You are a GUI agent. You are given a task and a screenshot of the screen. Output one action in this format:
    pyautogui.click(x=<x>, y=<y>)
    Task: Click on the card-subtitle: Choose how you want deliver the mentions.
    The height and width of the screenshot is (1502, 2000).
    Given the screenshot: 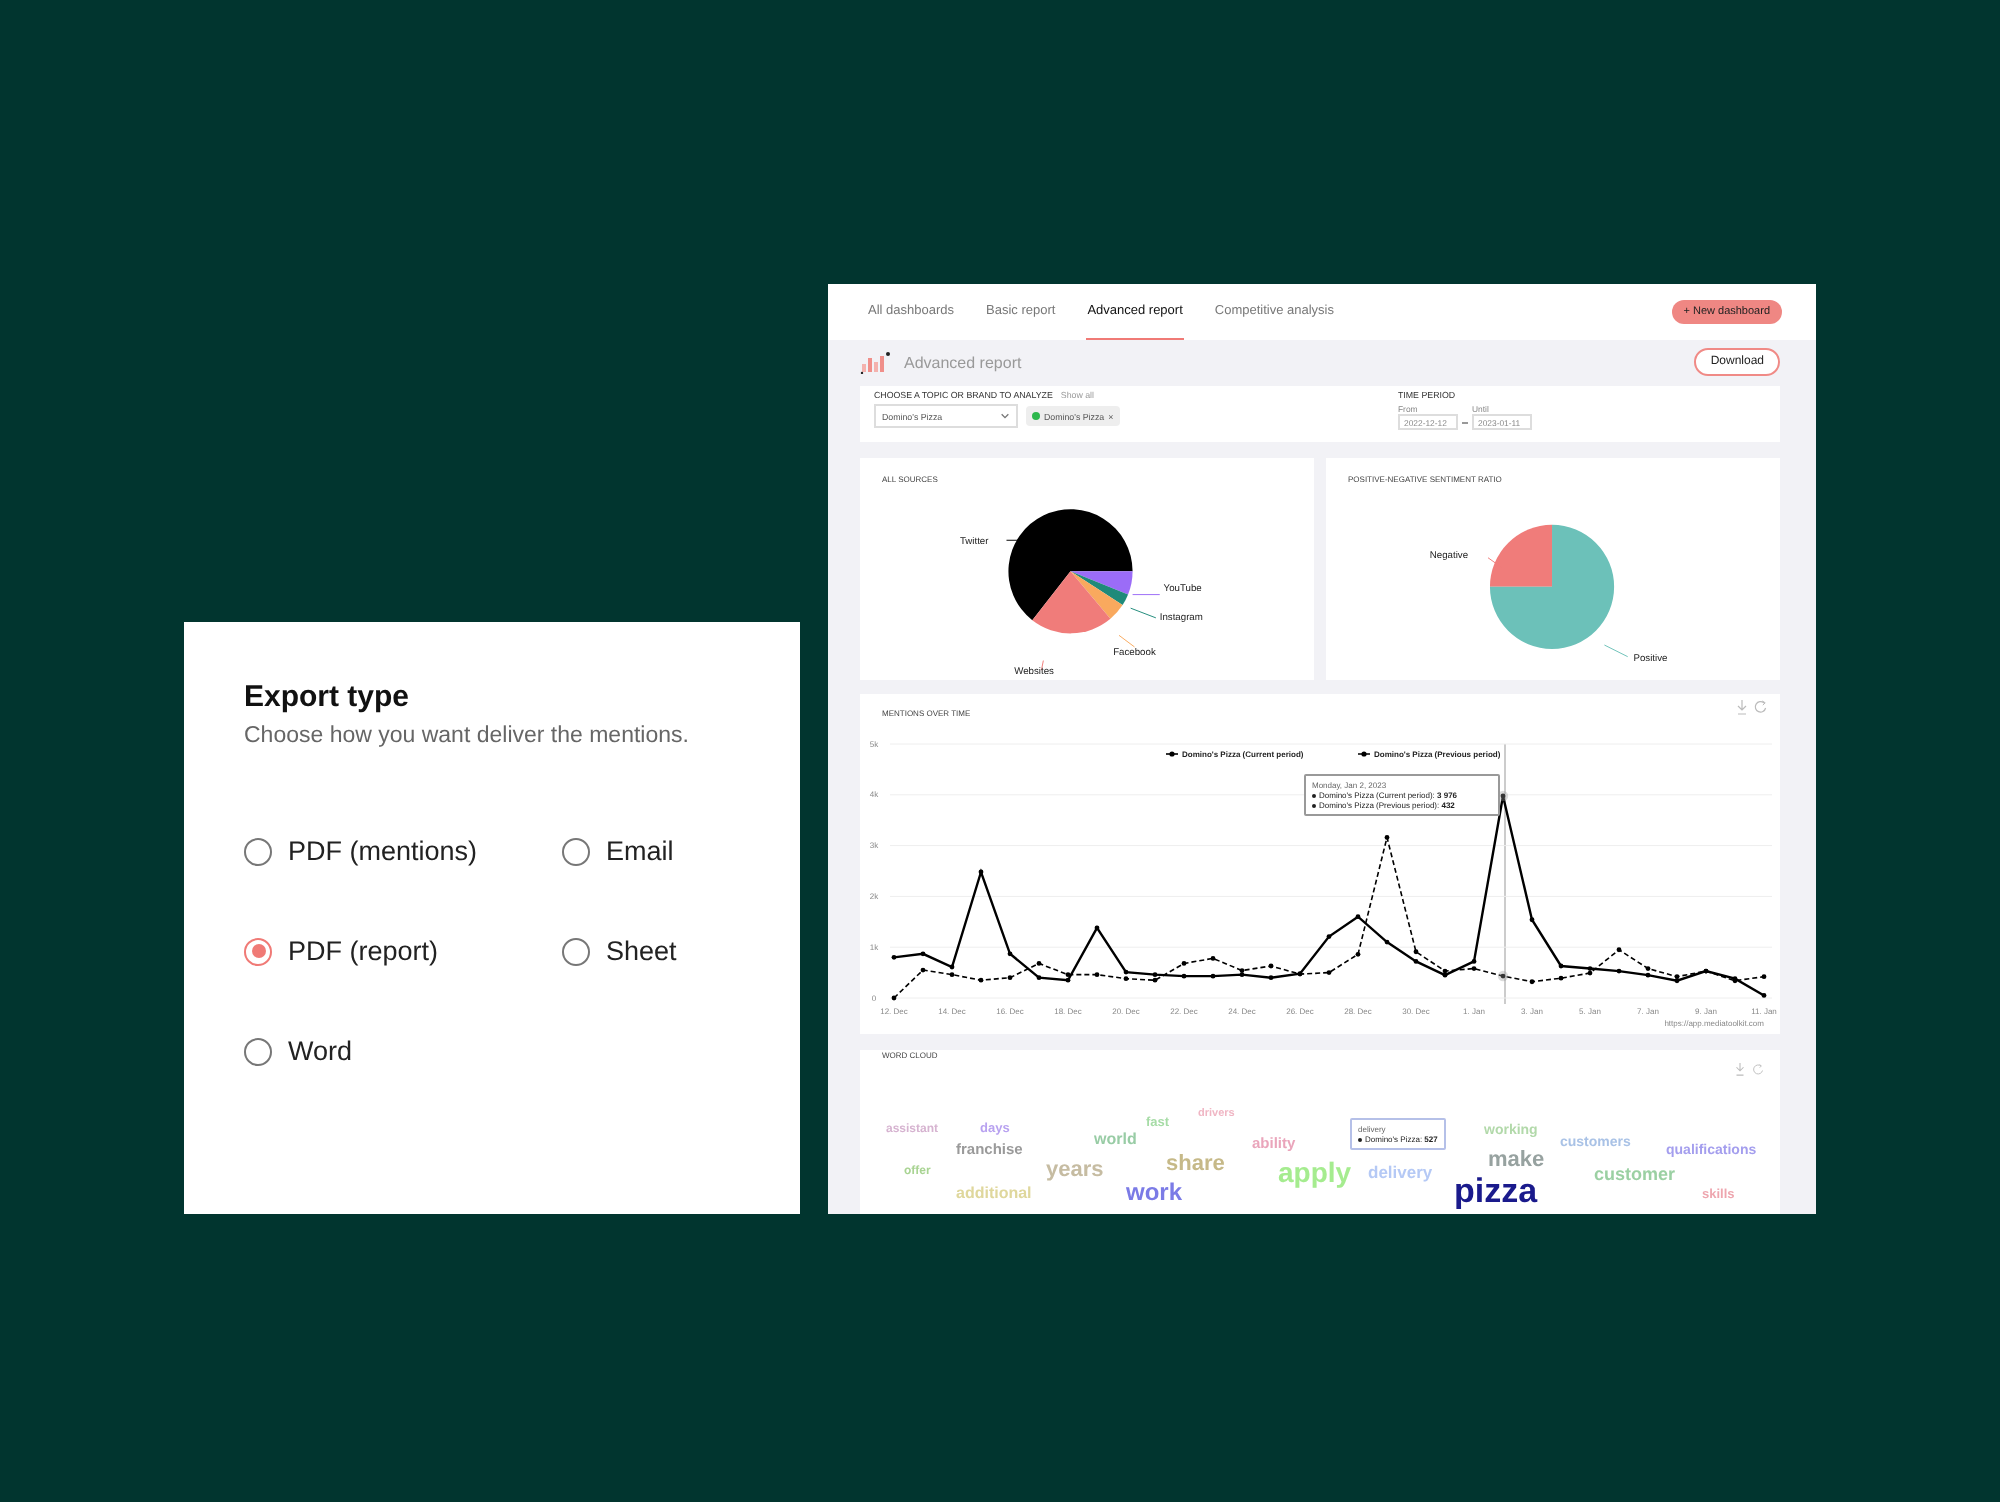 What is the action you would take?
    pyautogui.click(x=467, y=736)
    